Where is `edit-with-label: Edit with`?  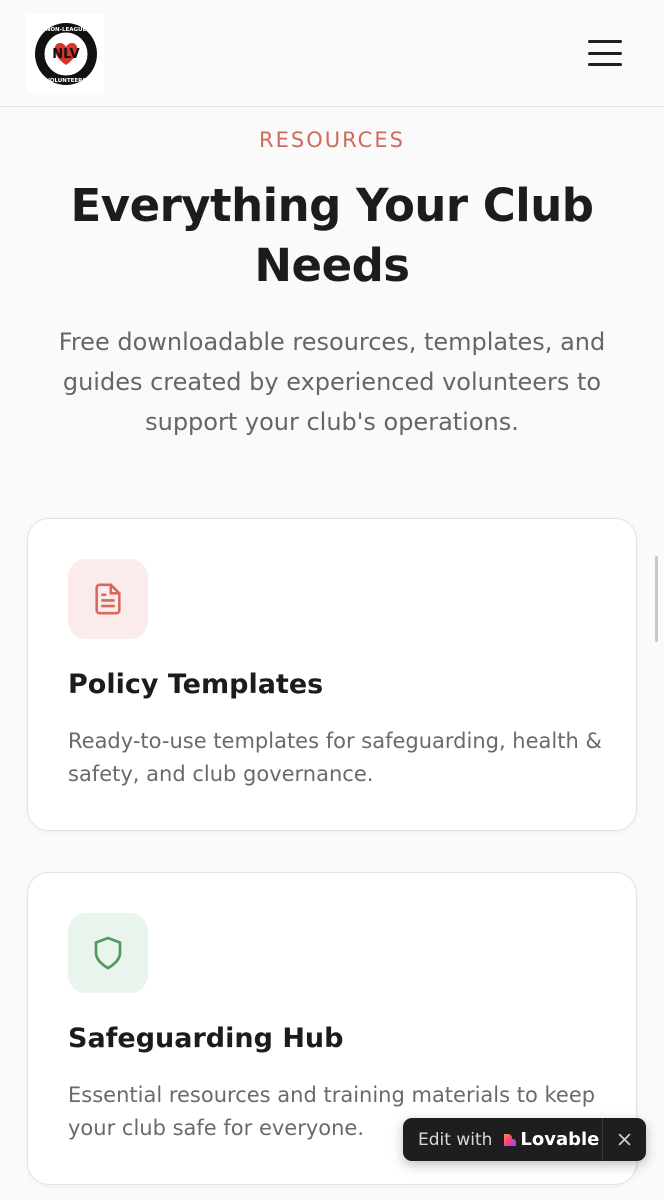
edit-with-label: Edit with is located at coordinates (455, 1139).